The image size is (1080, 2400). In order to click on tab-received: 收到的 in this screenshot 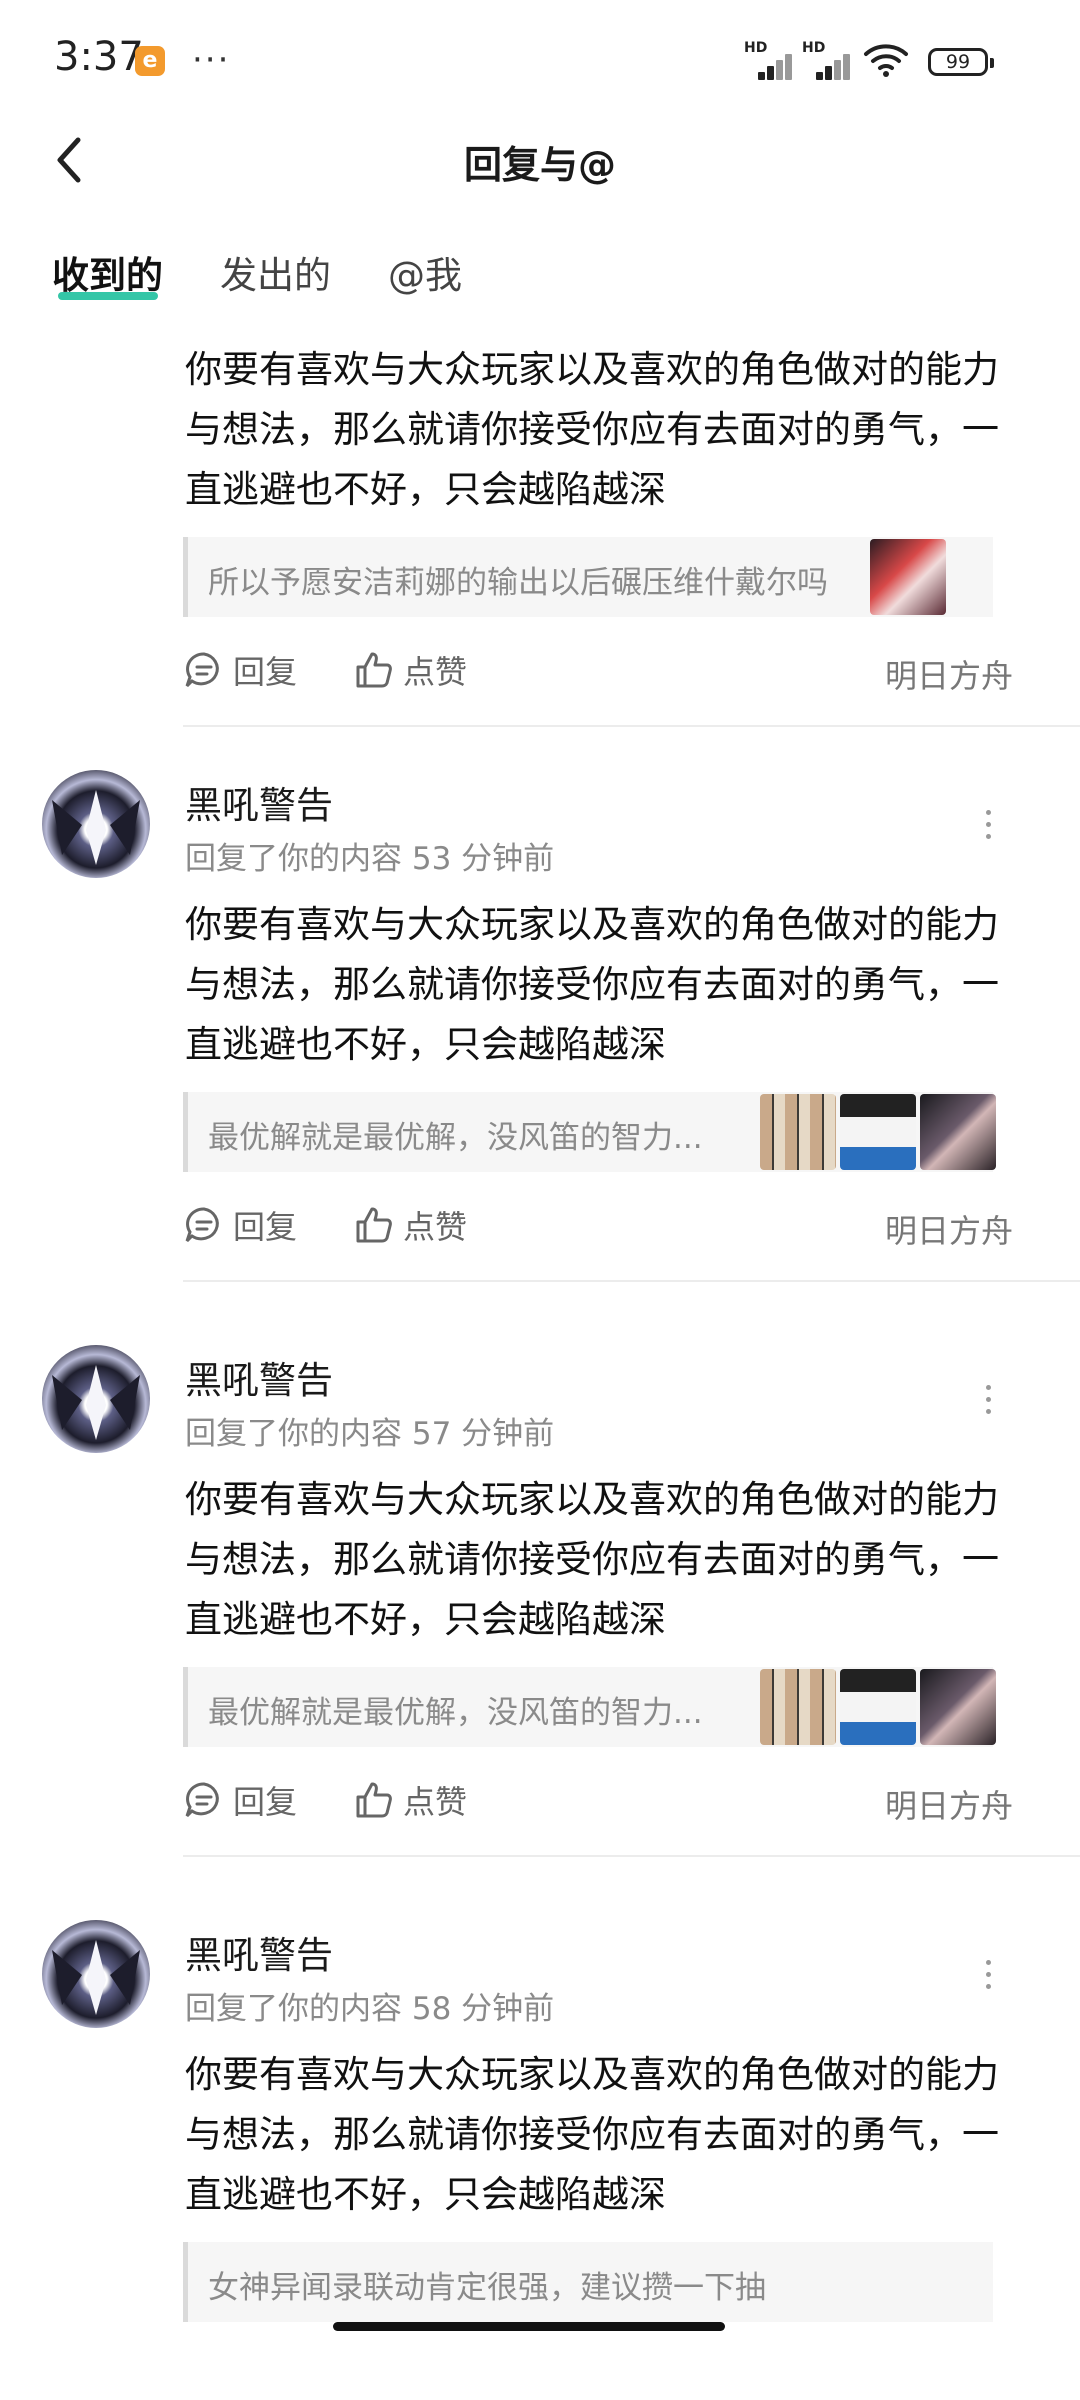, I will do `click(107, 272)`.